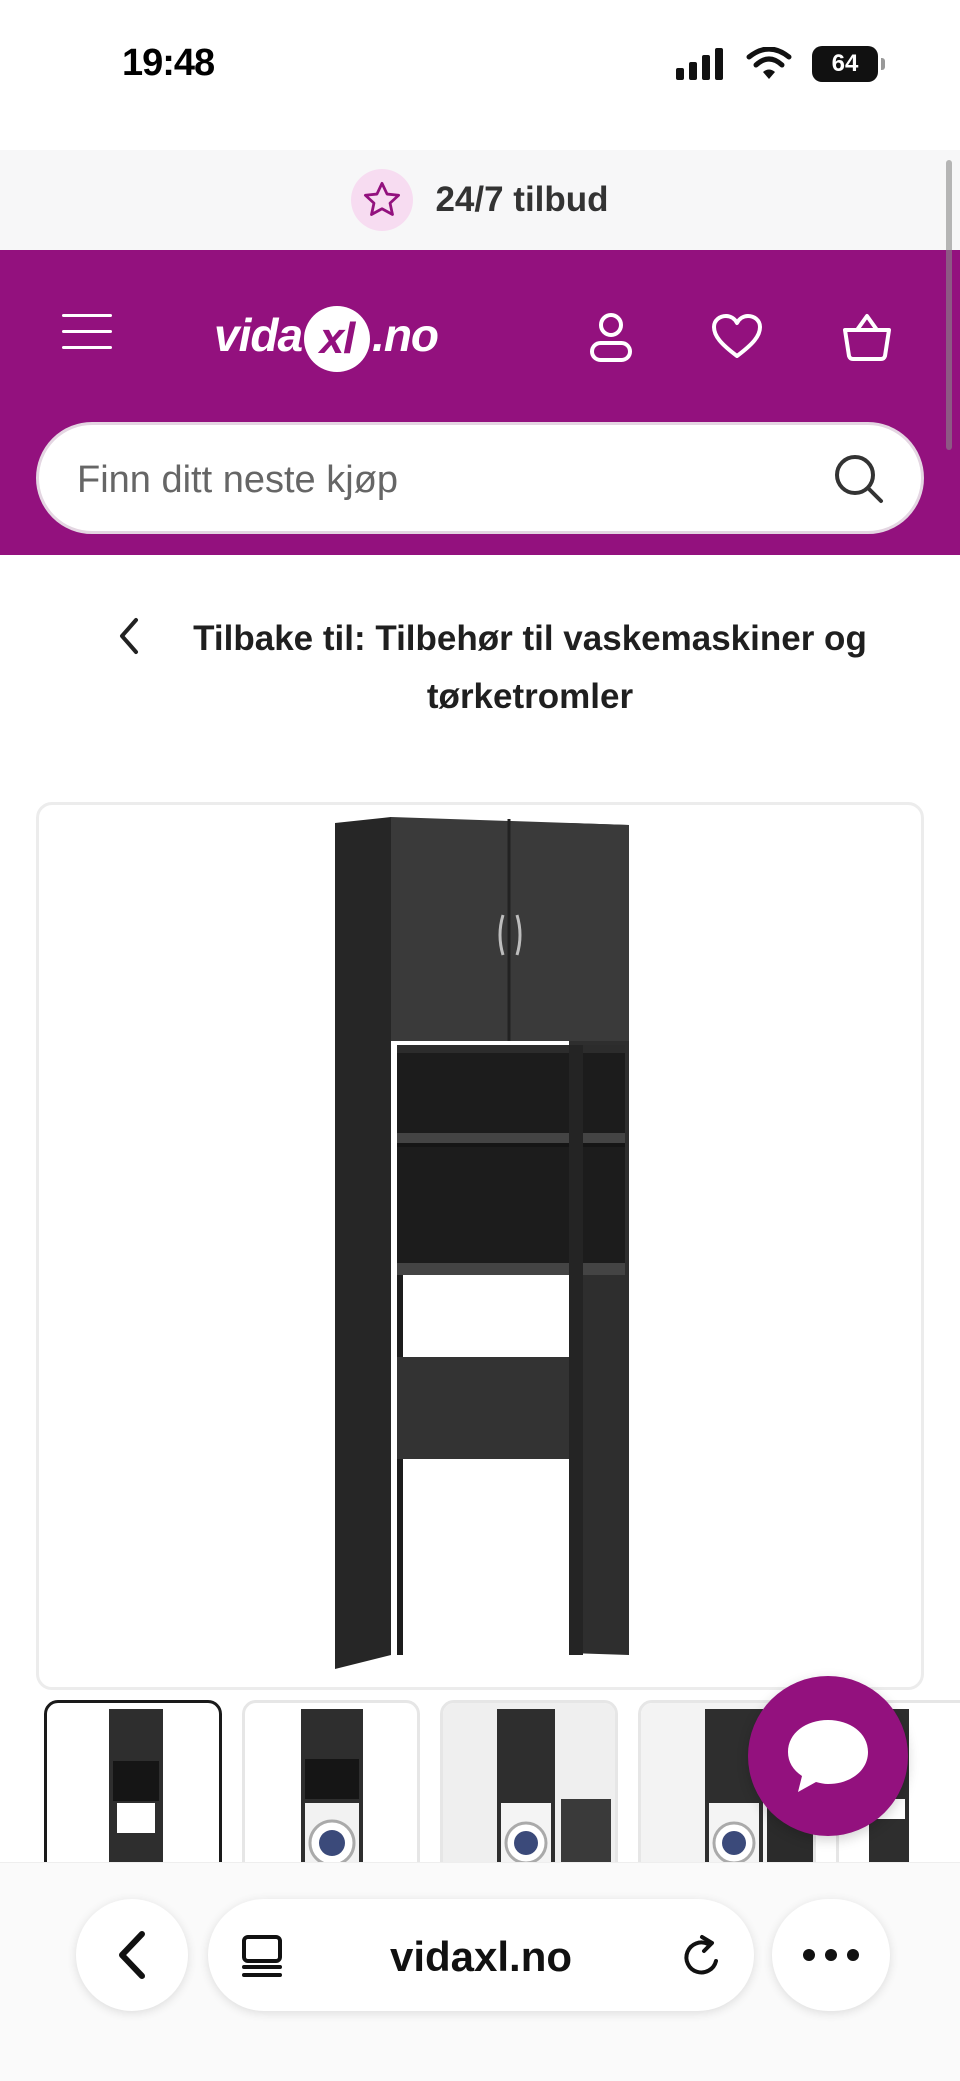 The image size is (960, 2081). What do you see at coordinates (737, 337) in the screenshot?
I see `heart-icon` at bounding box center [737, 337].